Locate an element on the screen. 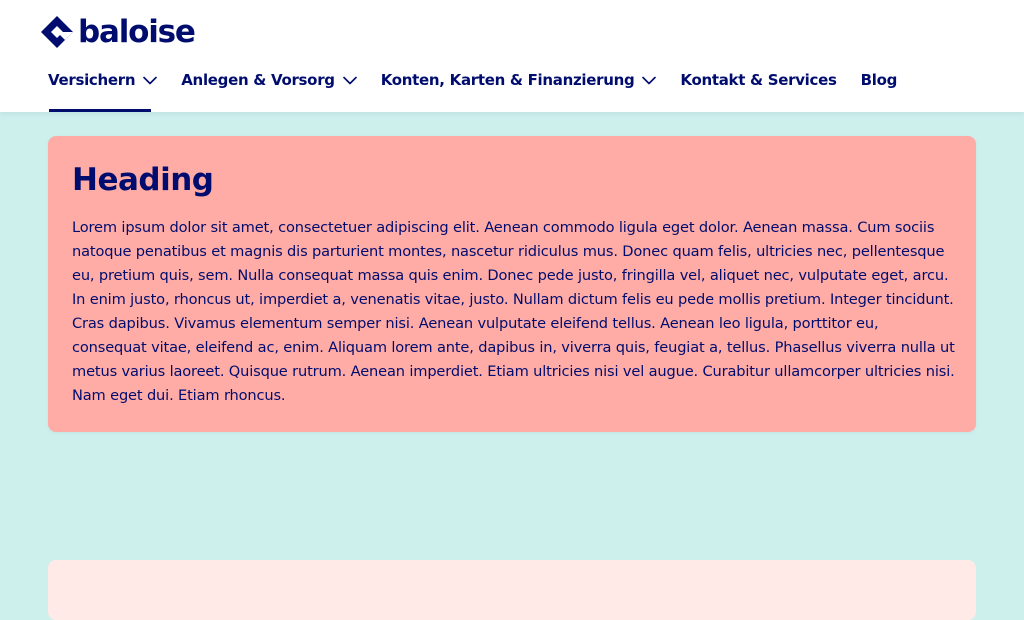  nav-item-label: Anlegen & Vorsorg is located at coordinates (258, 80).